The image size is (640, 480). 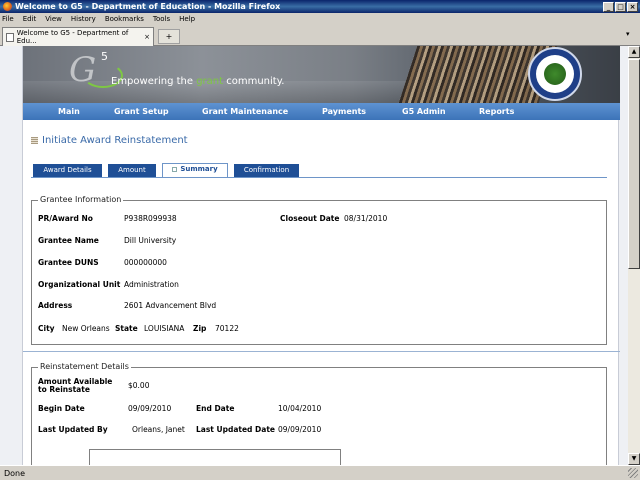 What do you see at coordinates (608, 6) in the screenshot?
I see `minimize-button: _` at bounding box center [608, 6].